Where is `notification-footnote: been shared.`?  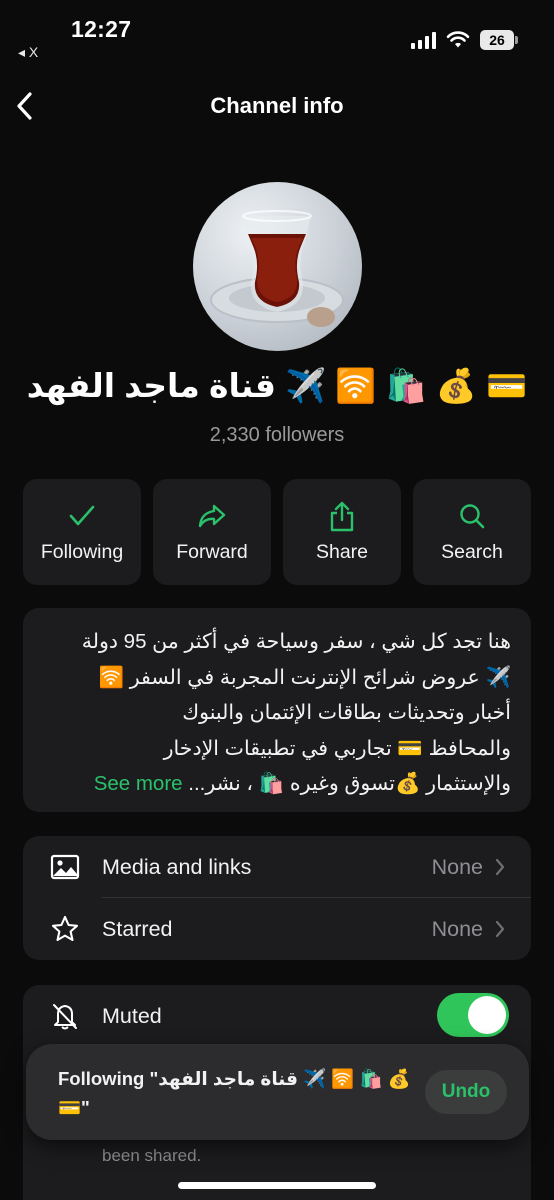 notification-footnote: been shared. is located at coordinates (152, 1155).